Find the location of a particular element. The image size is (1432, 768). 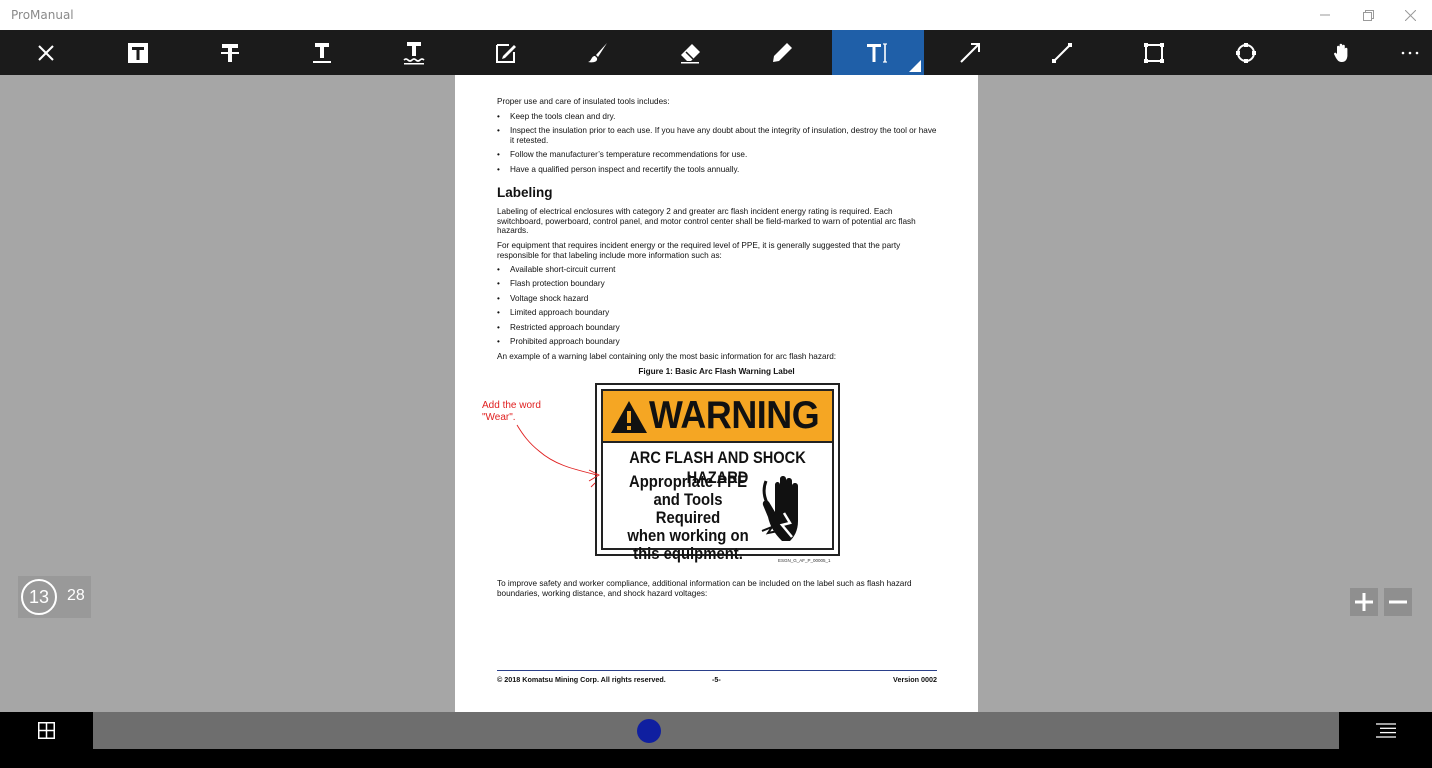

version-text: Version 0002 is located at coordinates (915, 679).